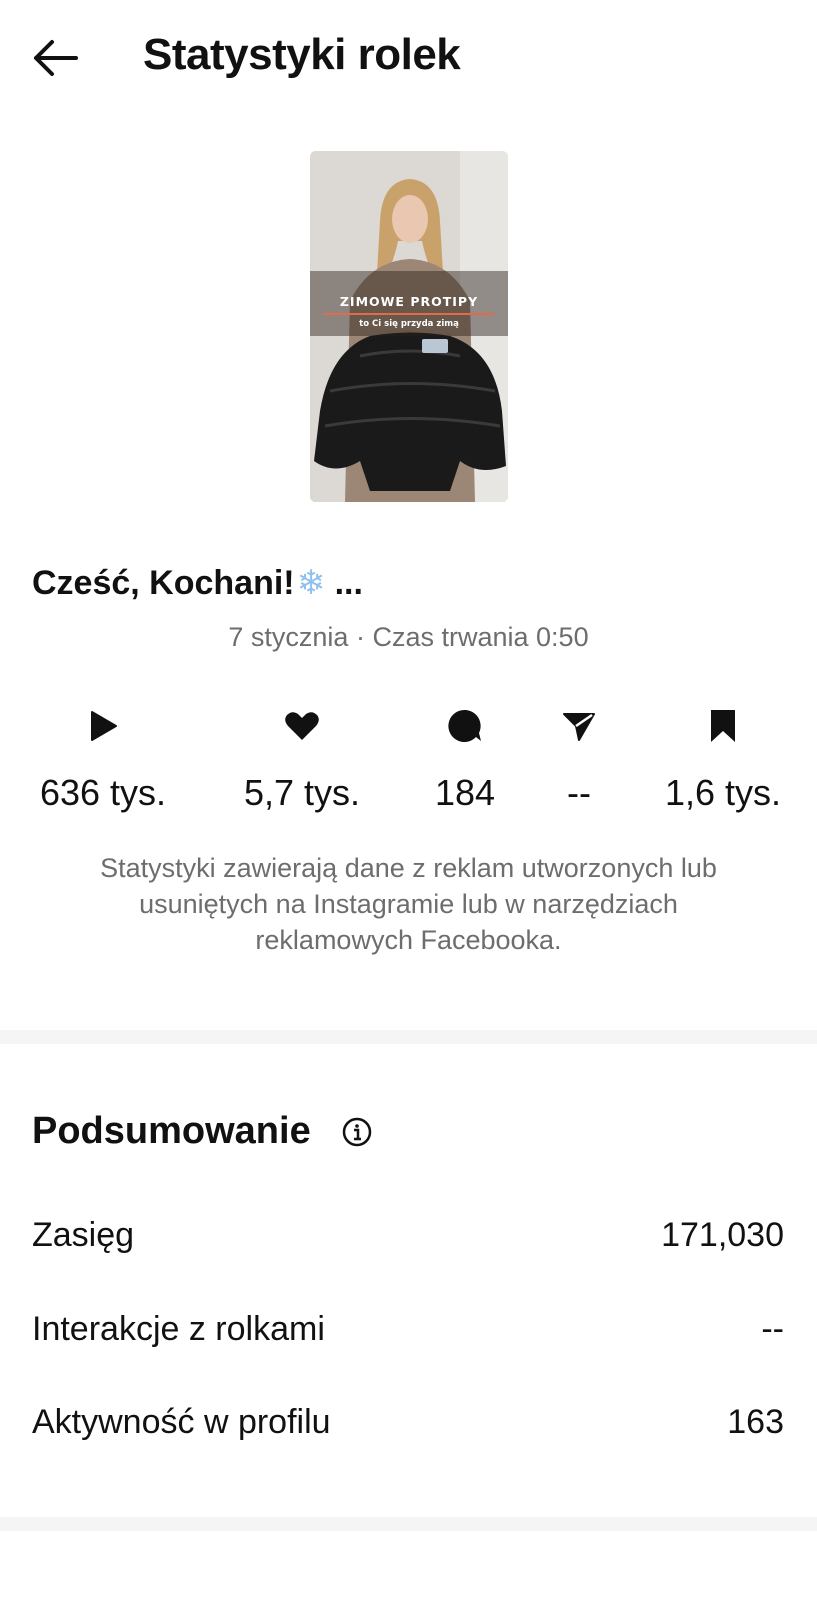  I want to click on reel-meta: 7 stycznia · Czas trwania 0:50, so click(408, 637).